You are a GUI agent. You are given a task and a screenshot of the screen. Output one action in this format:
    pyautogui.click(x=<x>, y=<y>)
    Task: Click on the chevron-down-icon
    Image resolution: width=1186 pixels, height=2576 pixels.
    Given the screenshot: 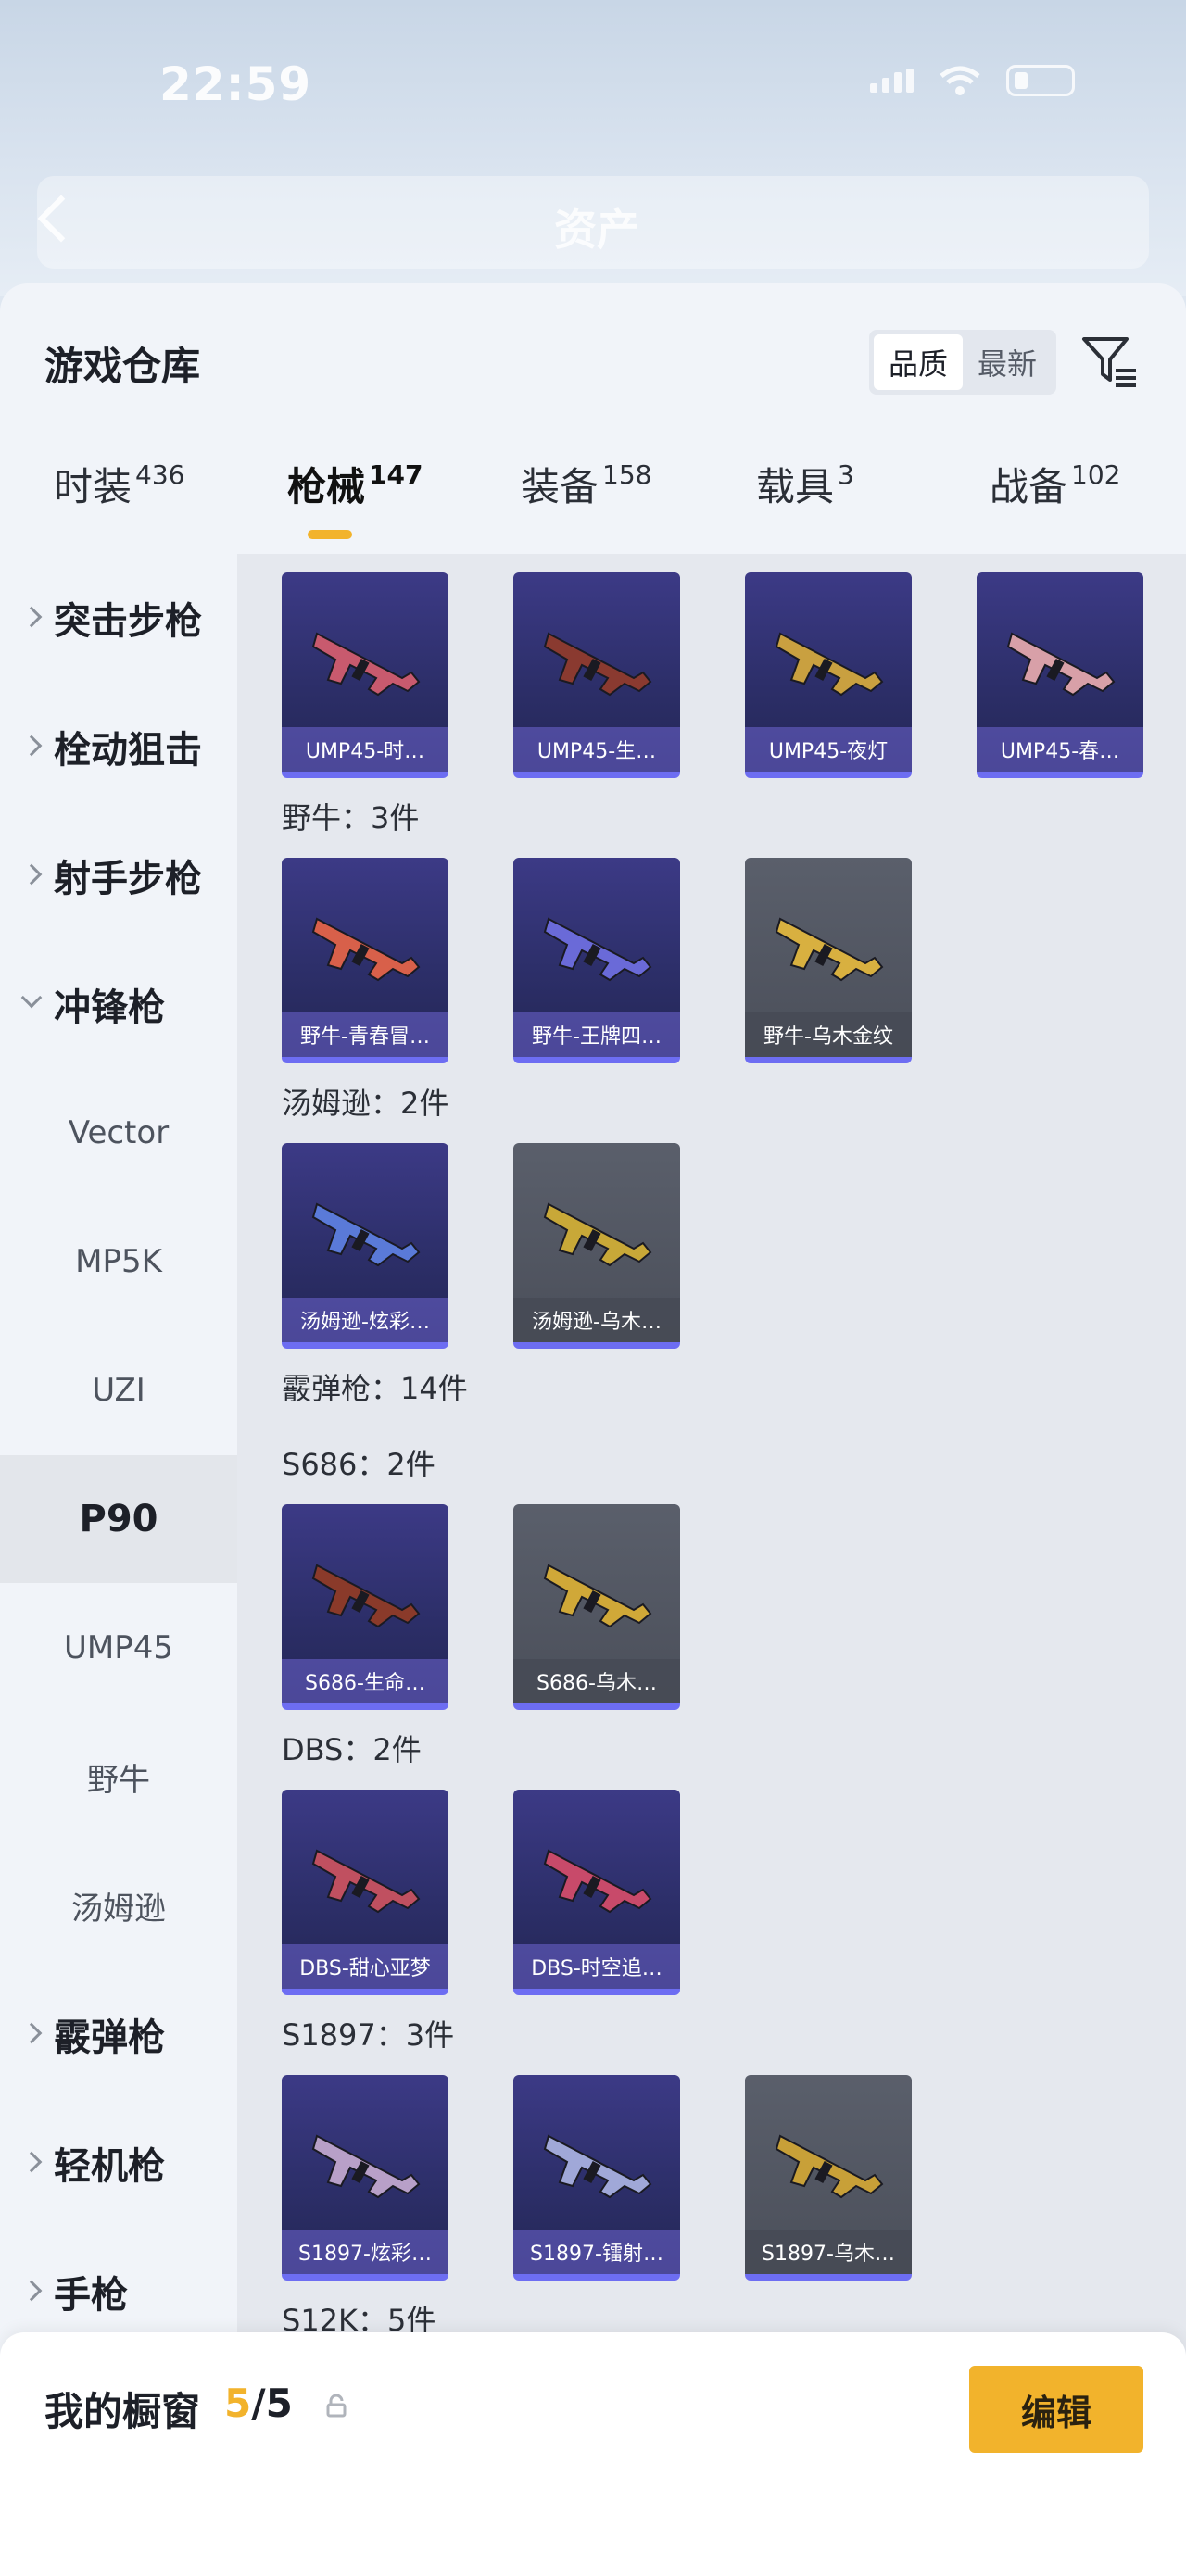 What is the action you would take?
    pyautogui.click(x=31, y=997)
    